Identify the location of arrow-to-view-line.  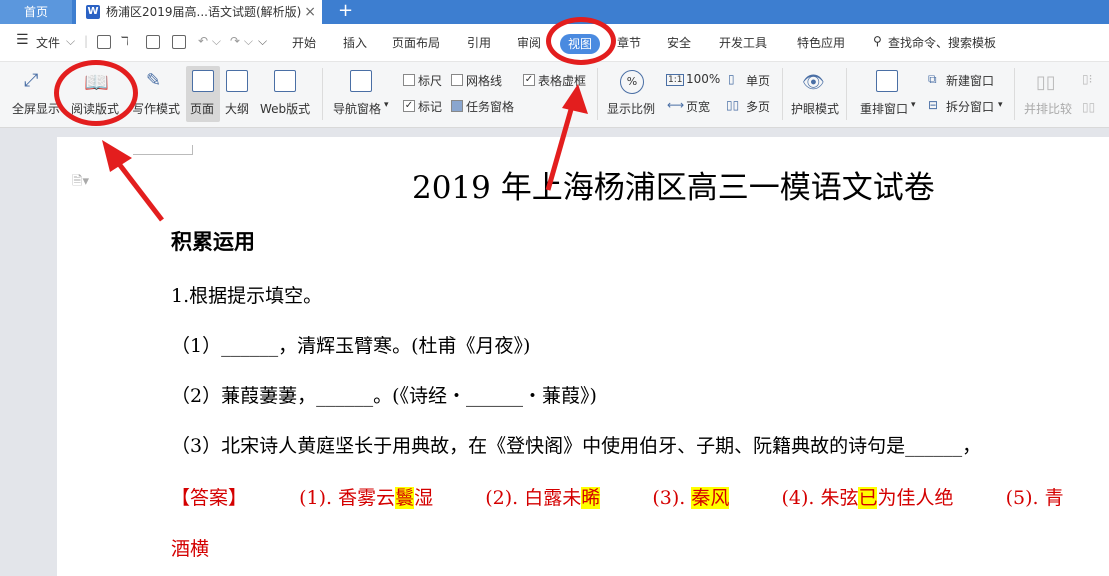
(560, 148).